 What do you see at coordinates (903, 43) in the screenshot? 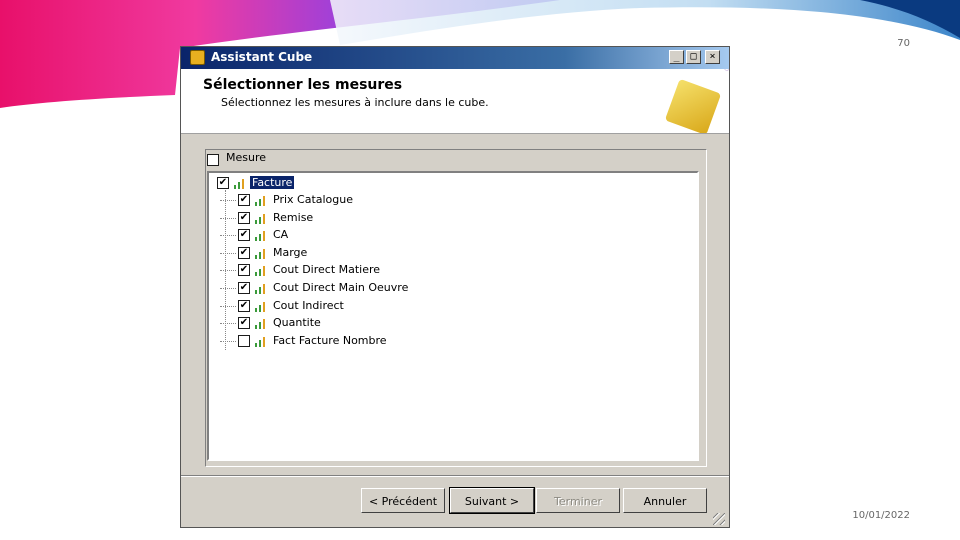
I see `slide-number: 70` at bounding box center [903, 43].